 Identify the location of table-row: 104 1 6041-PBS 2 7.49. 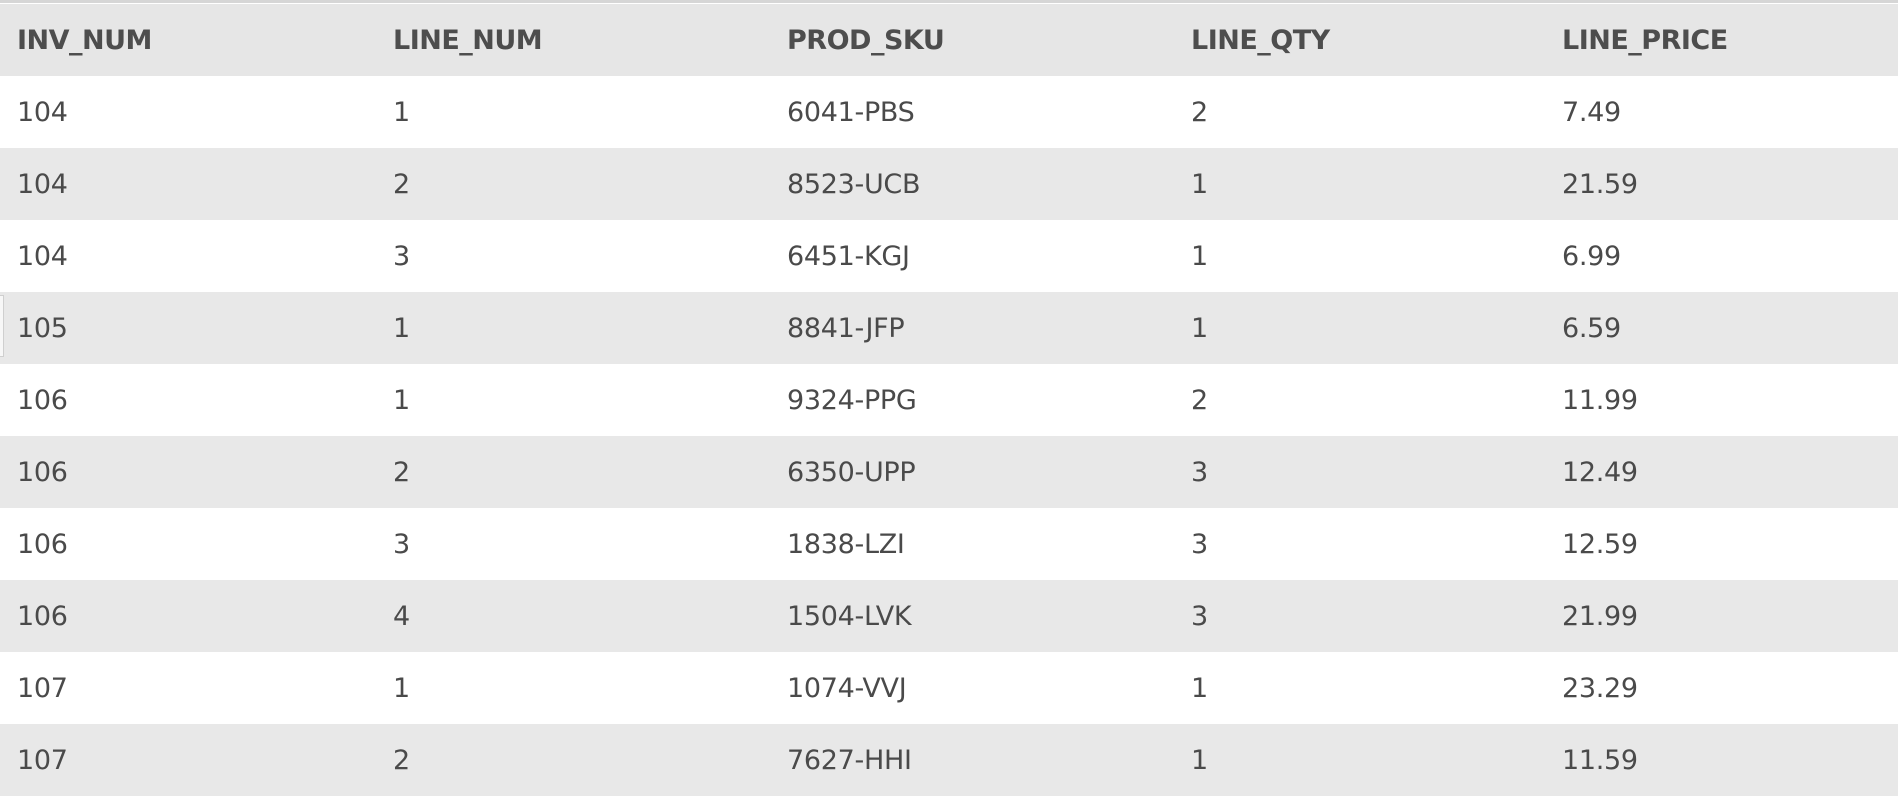
(949, 112).